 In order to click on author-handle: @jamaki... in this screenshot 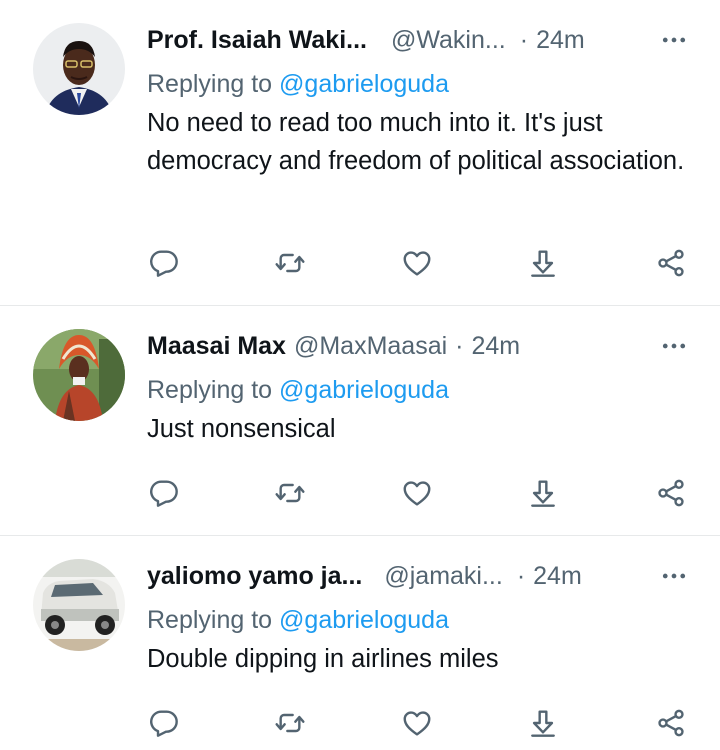, I will do `click(443, 576)`.